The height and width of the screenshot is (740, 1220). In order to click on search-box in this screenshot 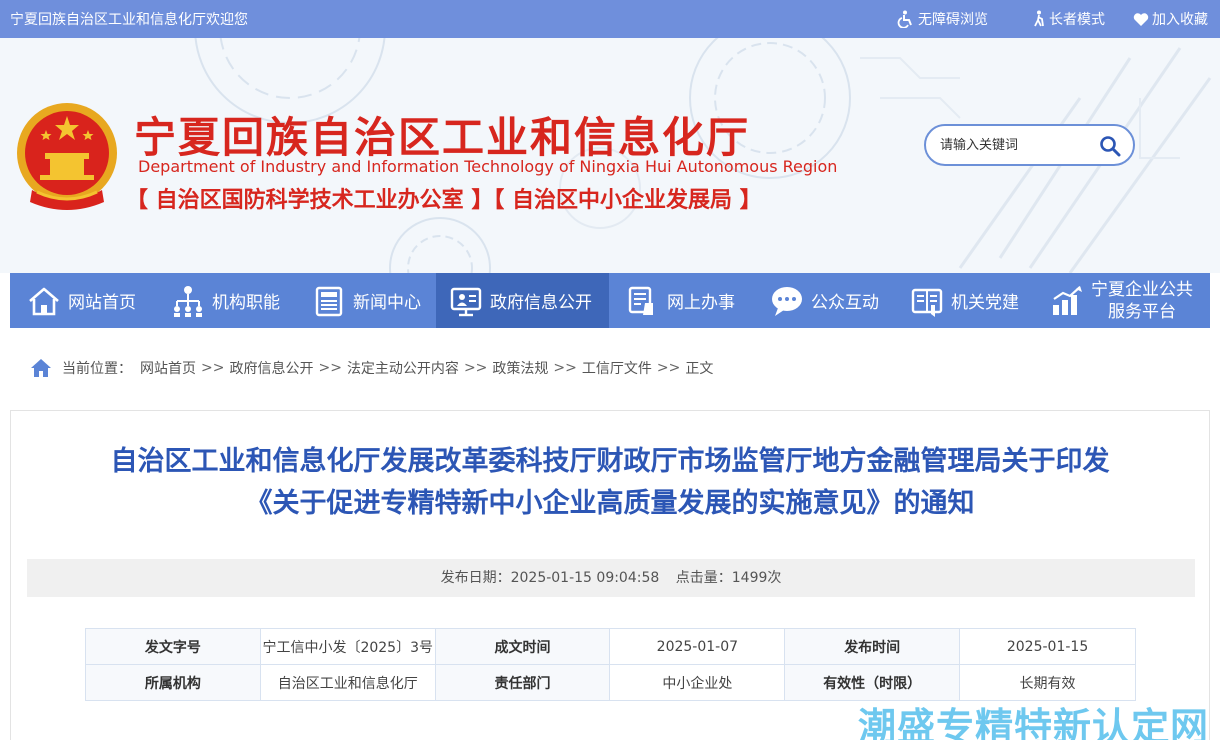, I will do `click(1029, 145)`.